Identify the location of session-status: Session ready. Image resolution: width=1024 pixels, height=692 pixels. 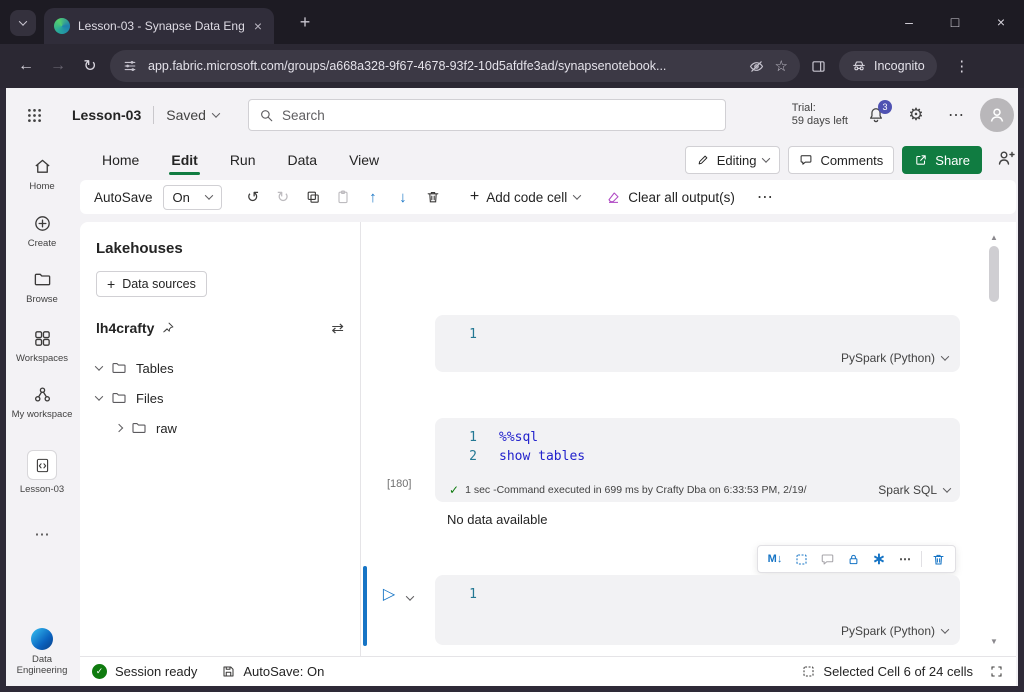
(156, 671).